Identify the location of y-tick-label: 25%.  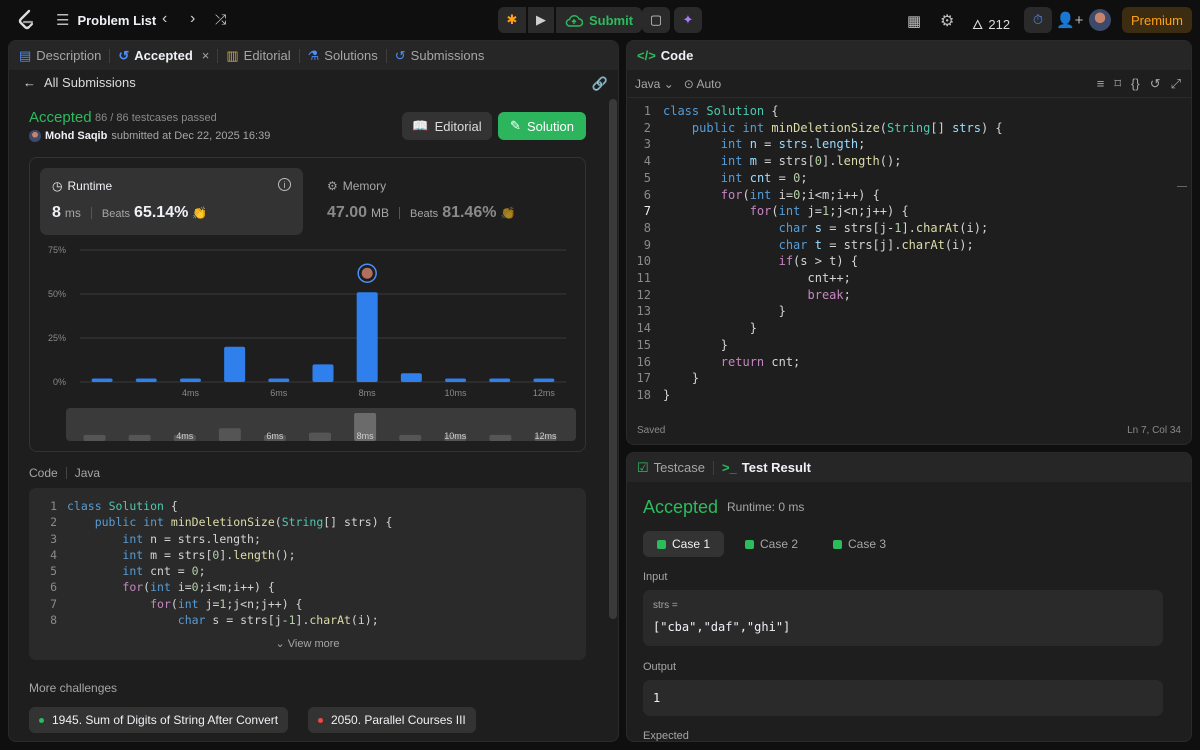
(57, 338).